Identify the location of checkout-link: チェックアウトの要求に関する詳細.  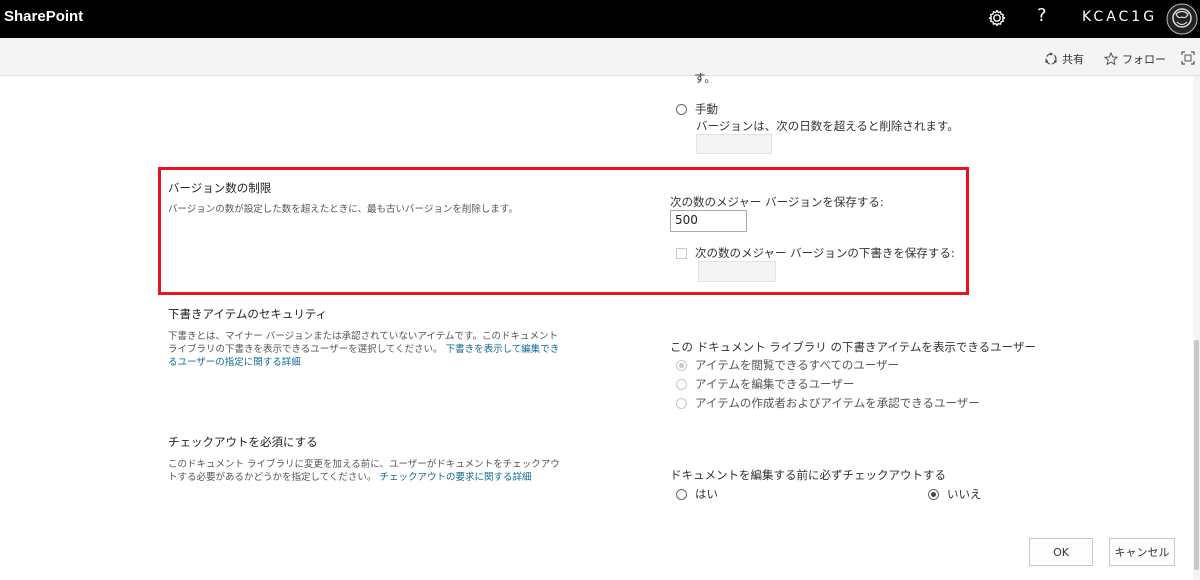
(455, 477).